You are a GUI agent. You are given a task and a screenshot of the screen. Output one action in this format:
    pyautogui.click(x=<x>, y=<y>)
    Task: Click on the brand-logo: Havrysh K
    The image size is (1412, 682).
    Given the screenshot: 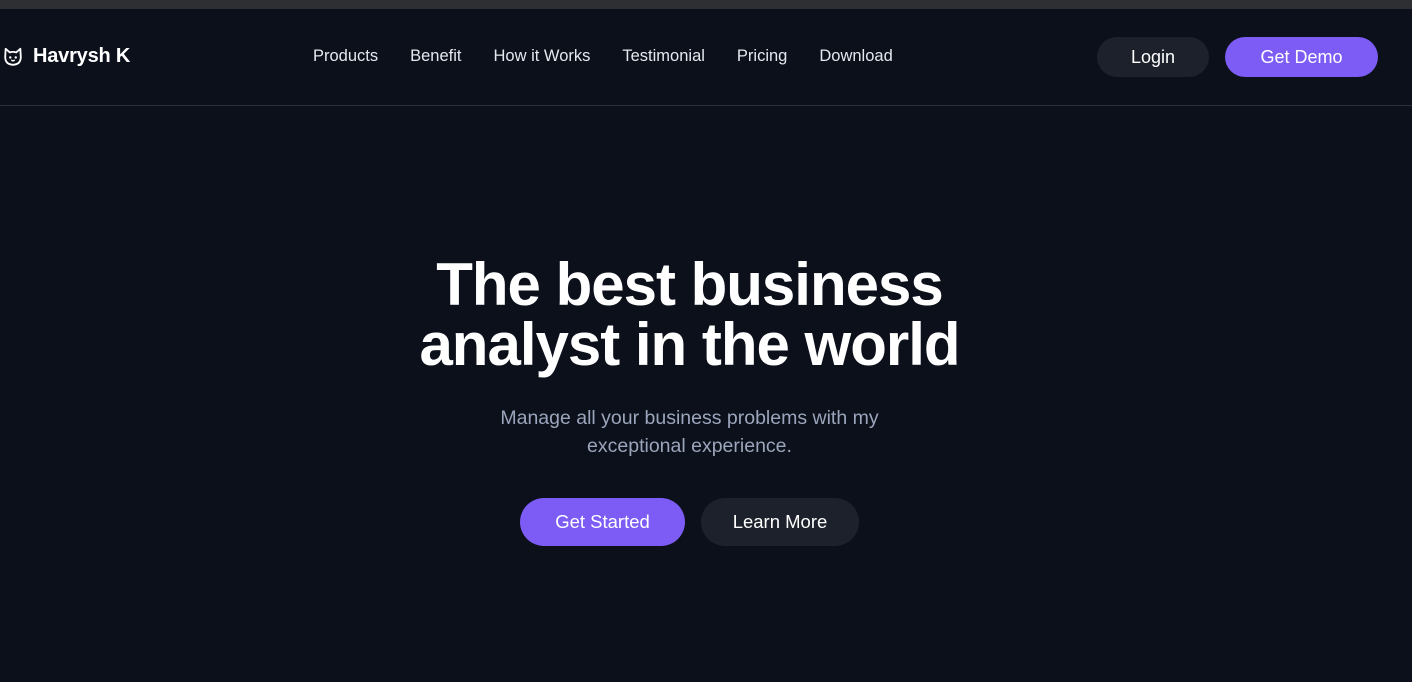 What is the action you would take?
    pyautogui.click(x=66, y=56)
    